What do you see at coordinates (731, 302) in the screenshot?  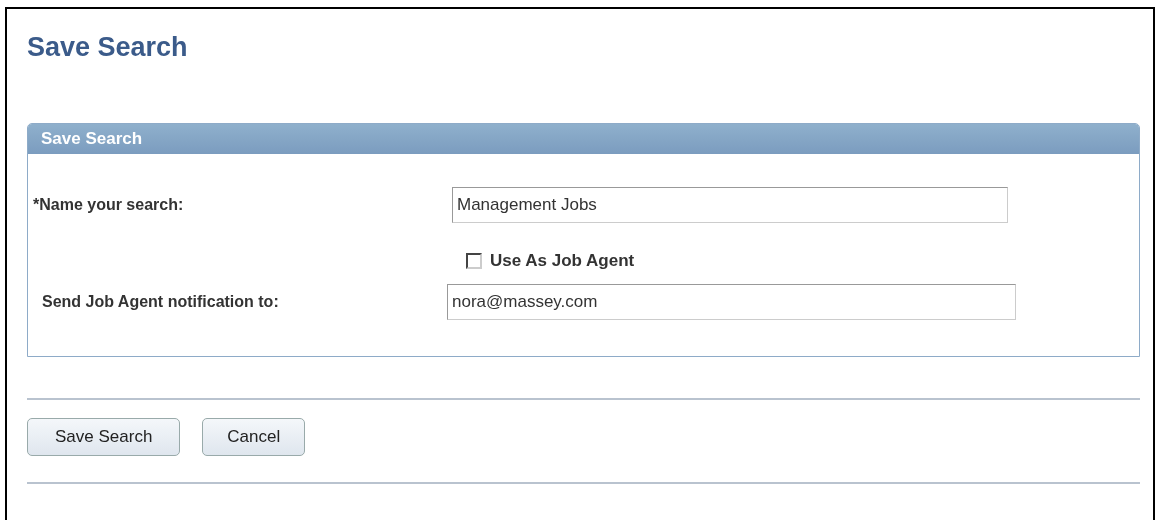 I see `input-field: nora@massey.com` at bounding box center [731, 302].